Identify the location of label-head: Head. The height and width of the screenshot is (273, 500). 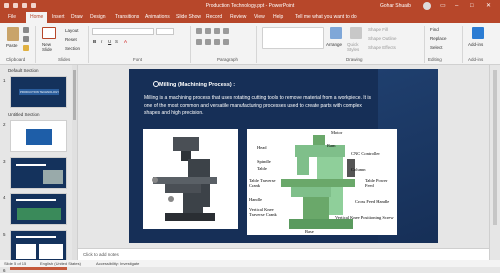
(262, 147).